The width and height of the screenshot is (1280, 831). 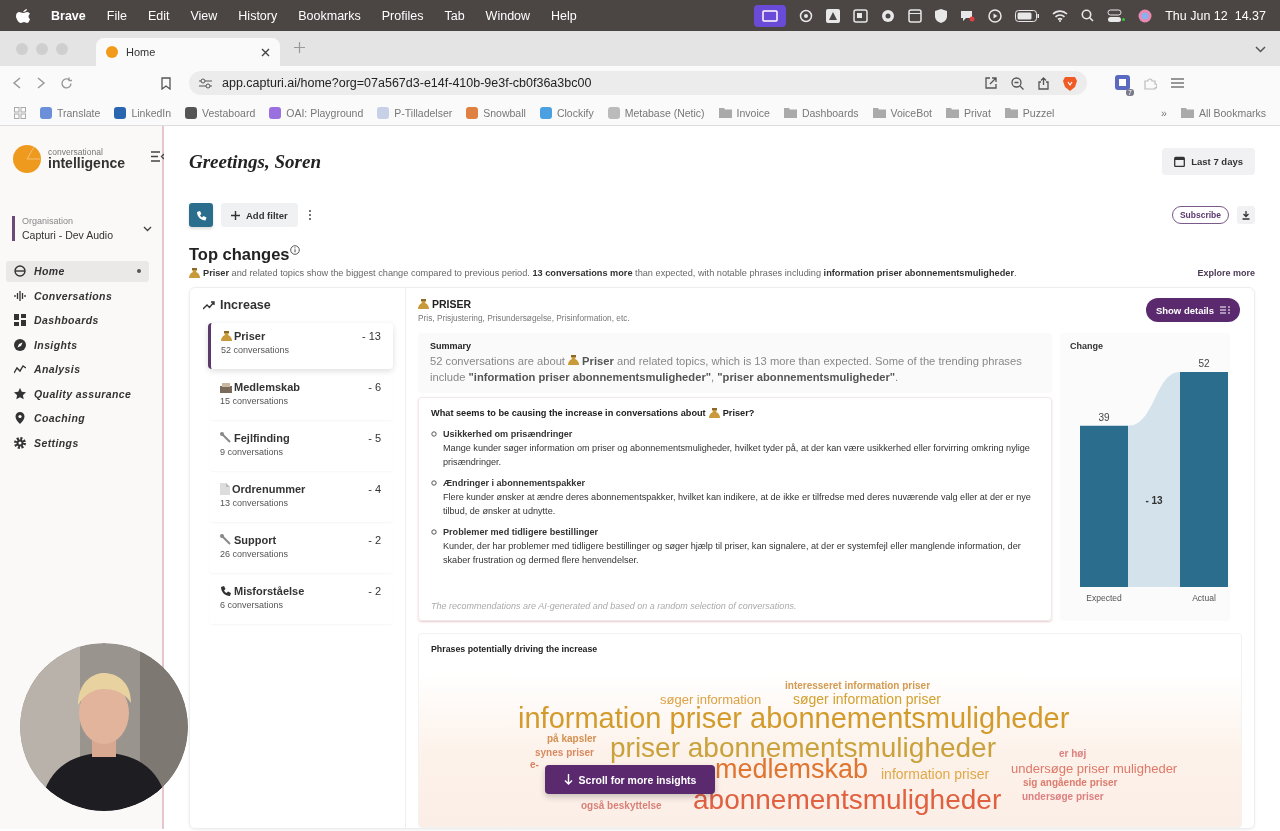 What do you see at coordinates (77, 442) in the screenshot?
I see `nav-item: Settings` at bounding box center [77, 442].